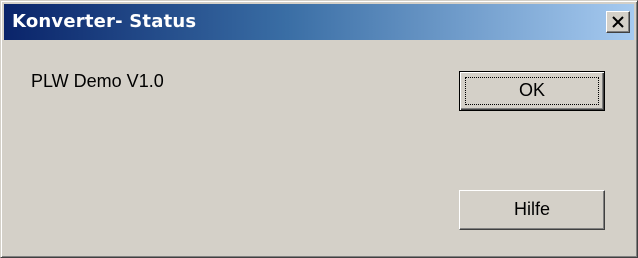  Describe the element at coordinates (104, 21) in the screenshot. I see `window-title: Konverter- Status` at that location.